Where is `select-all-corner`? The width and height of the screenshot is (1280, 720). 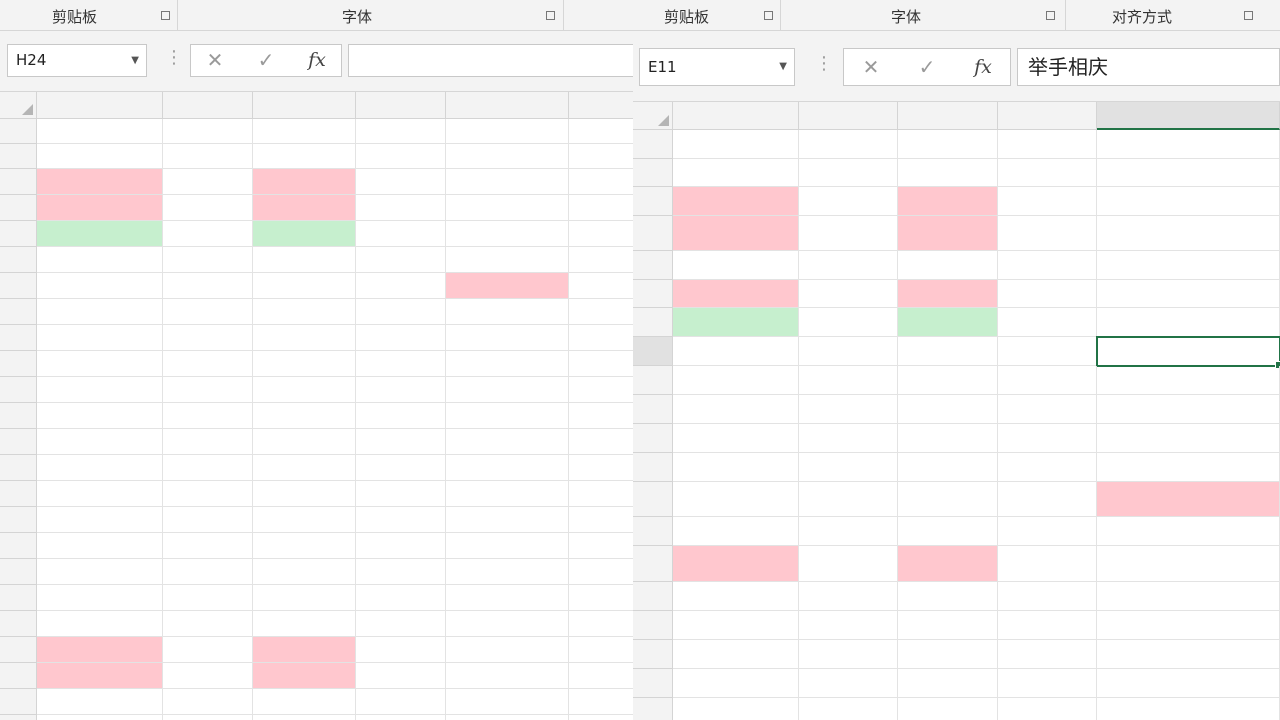 select-all-corner is located at coordinates (653, 116).